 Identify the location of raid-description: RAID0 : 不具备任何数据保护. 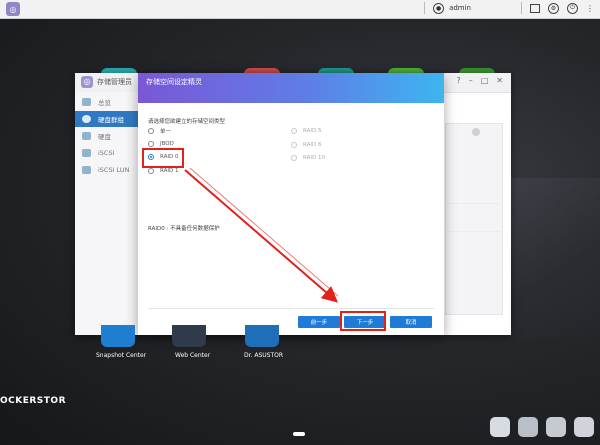
(184, 229).